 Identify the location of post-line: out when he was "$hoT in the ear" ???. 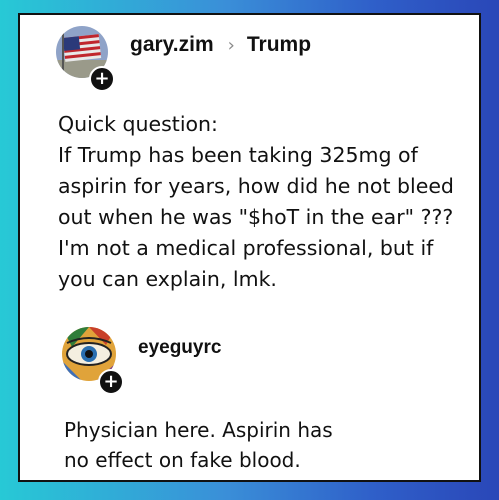
(256, 217).